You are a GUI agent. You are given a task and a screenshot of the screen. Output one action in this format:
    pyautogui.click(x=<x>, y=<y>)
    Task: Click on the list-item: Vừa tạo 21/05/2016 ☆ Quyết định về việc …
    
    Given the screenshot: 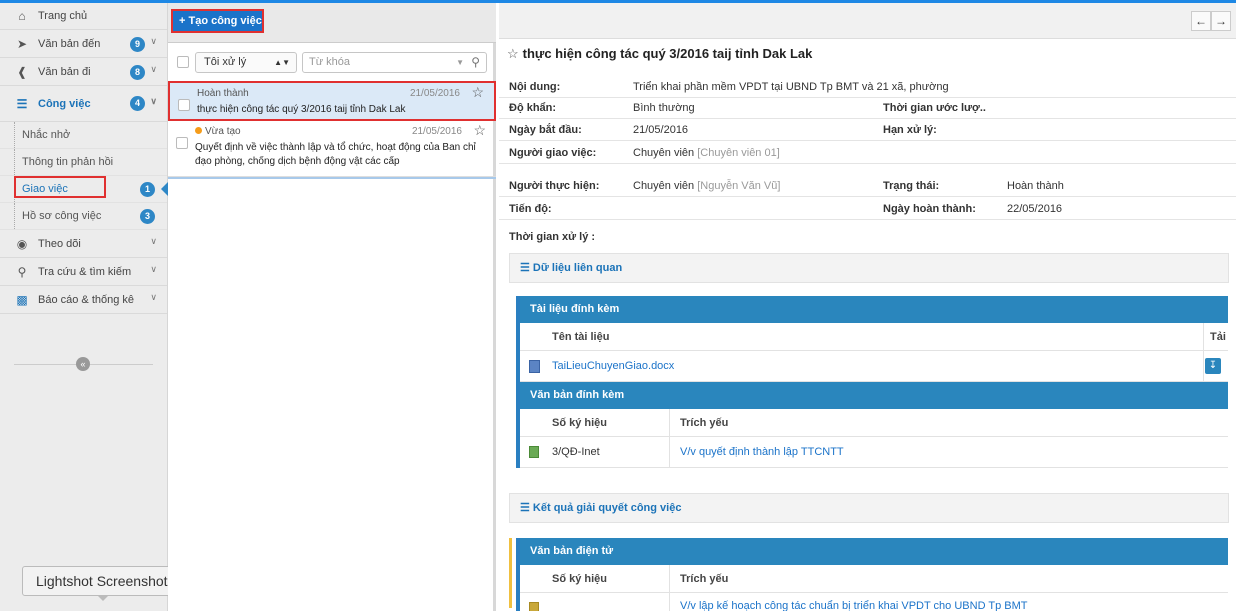 What is the action you would take?
    pyautogui.click(x=332, y=149)
    